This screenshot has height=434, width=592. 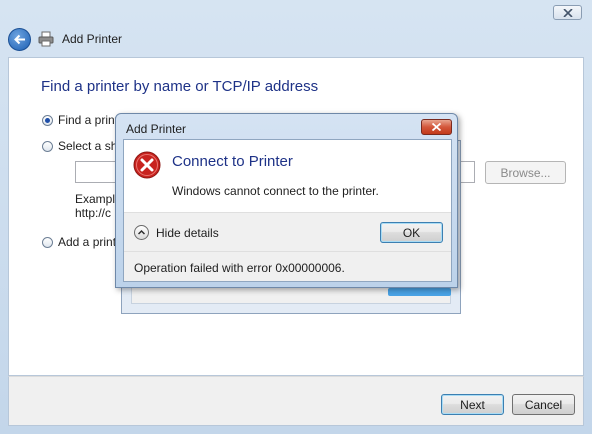 What do you see at coordinates (47, 146) in the screenshot?
I see `radio-select-shared` at bounding box center [47, 146].